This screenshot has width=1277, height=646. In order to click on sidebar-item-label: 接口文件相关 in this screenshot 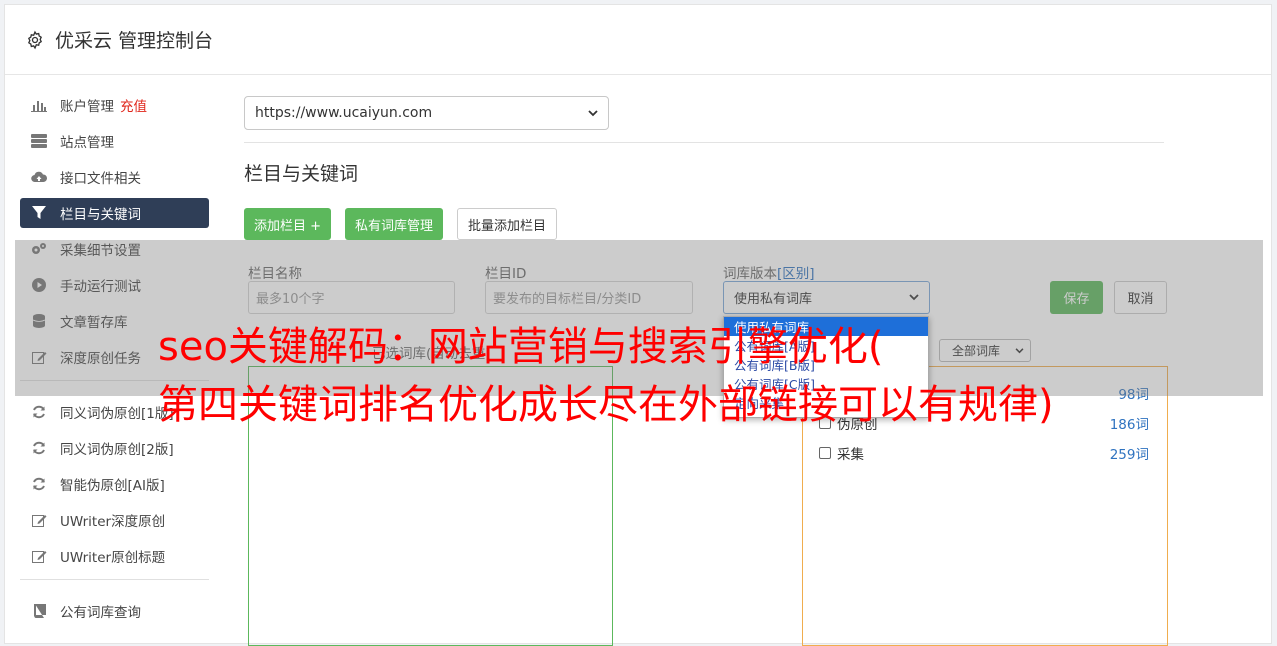, I will do `click(100, 179)`.